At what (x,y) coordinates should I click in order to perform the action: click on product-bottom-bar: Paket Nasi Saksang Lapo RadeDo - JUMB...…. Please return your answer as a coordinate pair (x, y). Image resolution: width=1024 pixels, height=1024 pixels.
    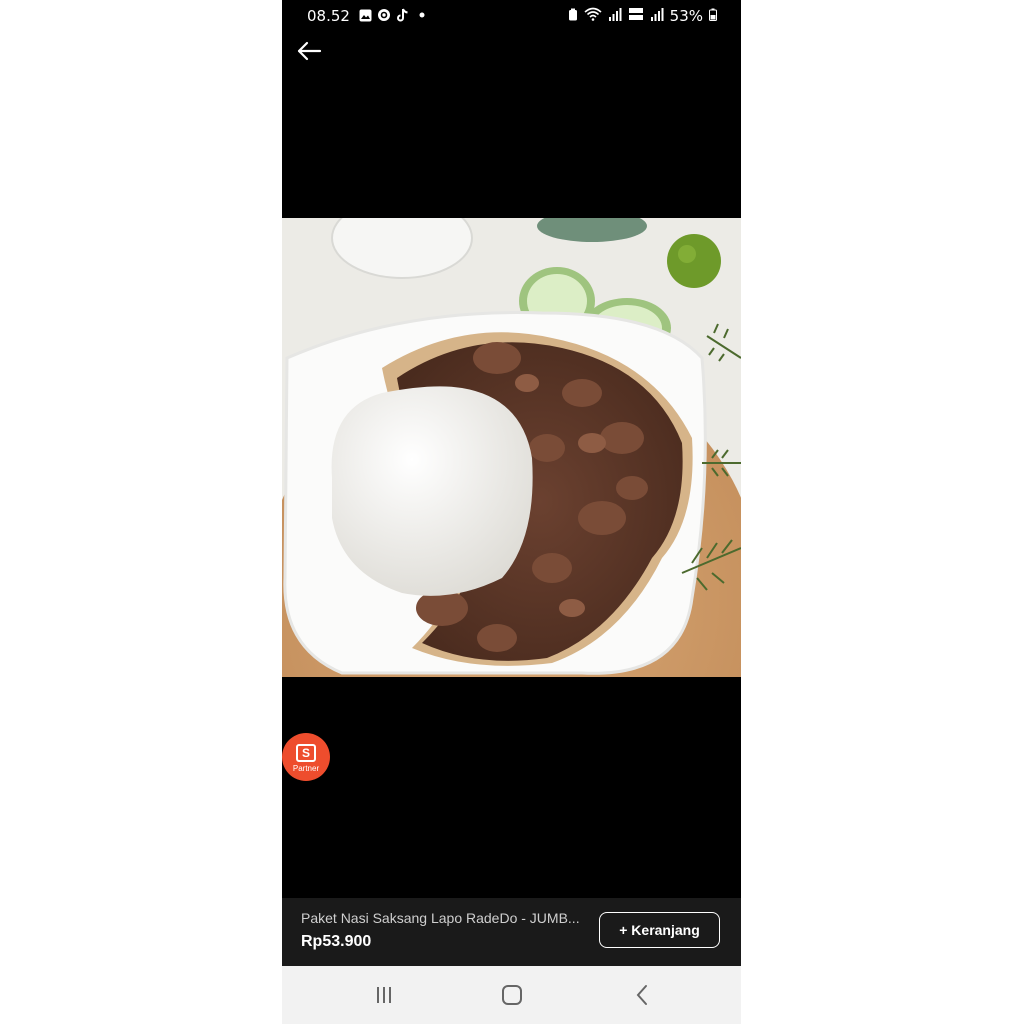
    Looking at the image, I should click on (511, 932).